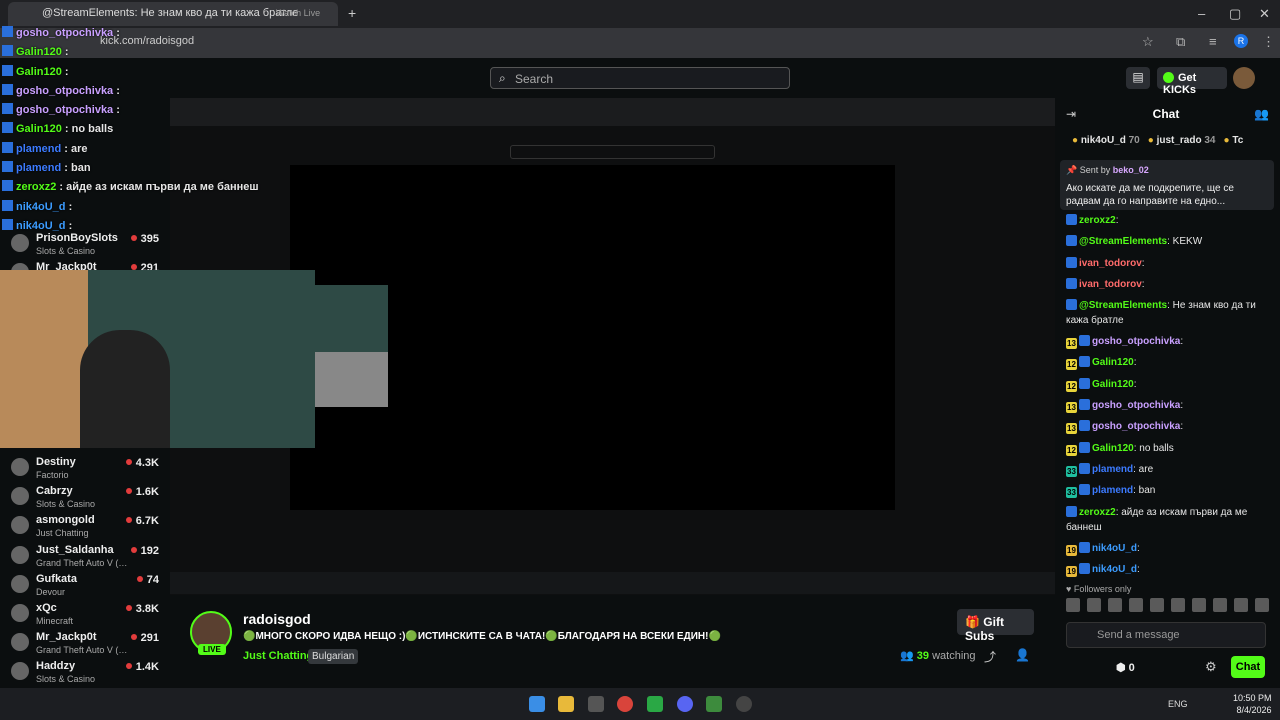  Describe the element at coordinates (612, 152) in the screenshot. I see `captured-search-box` at that location.